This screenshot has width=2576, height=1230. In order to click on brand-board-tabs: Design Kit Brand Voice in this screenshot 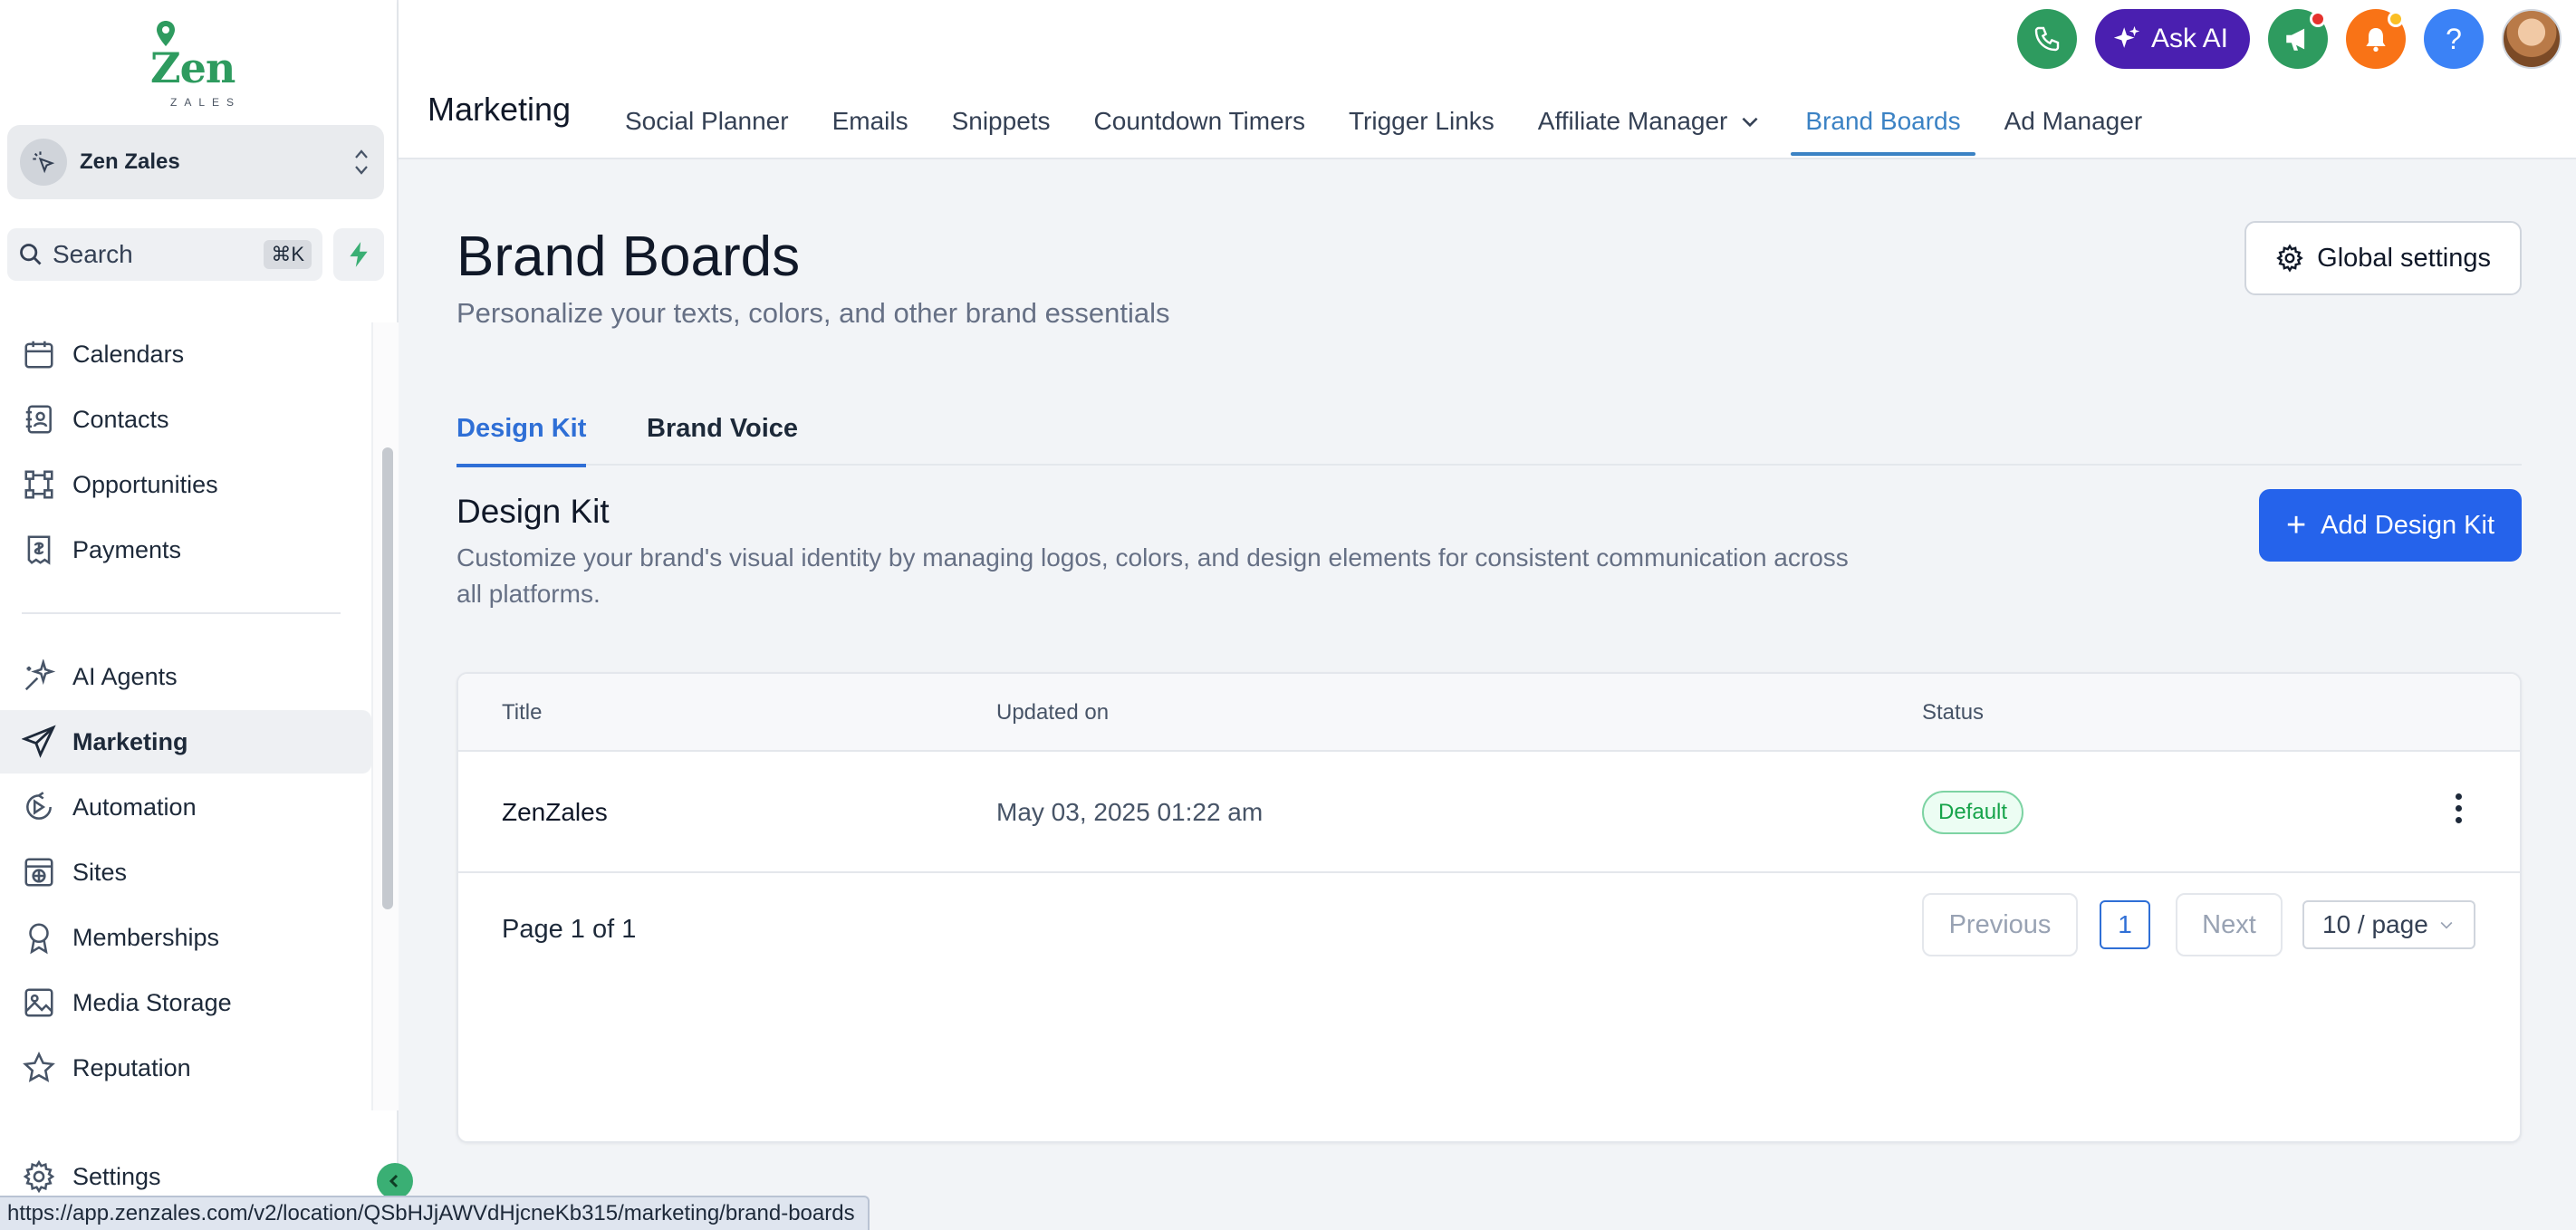, I will do `click(1489, 429)`.